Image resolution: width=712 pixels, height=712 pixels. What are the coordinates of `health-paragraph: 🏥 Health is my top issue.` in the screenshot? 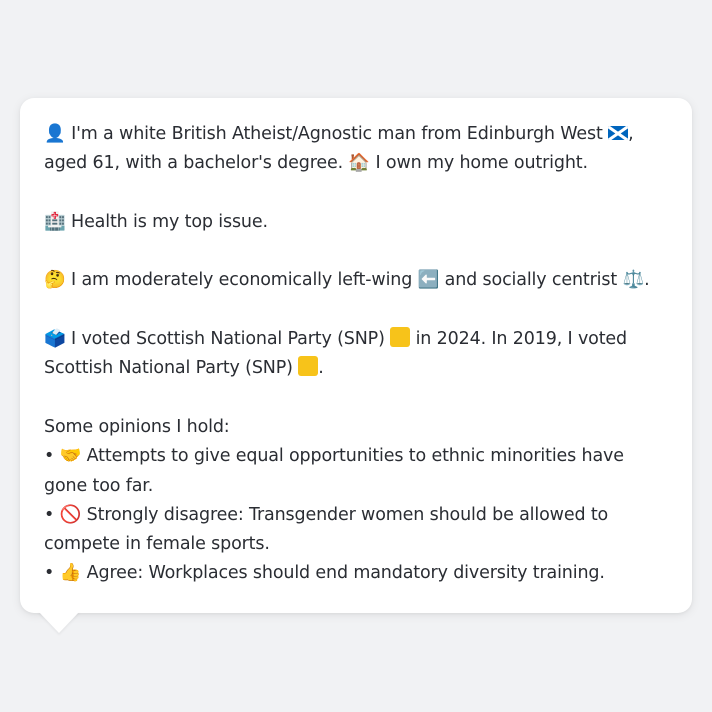 It's located at (356, 222).